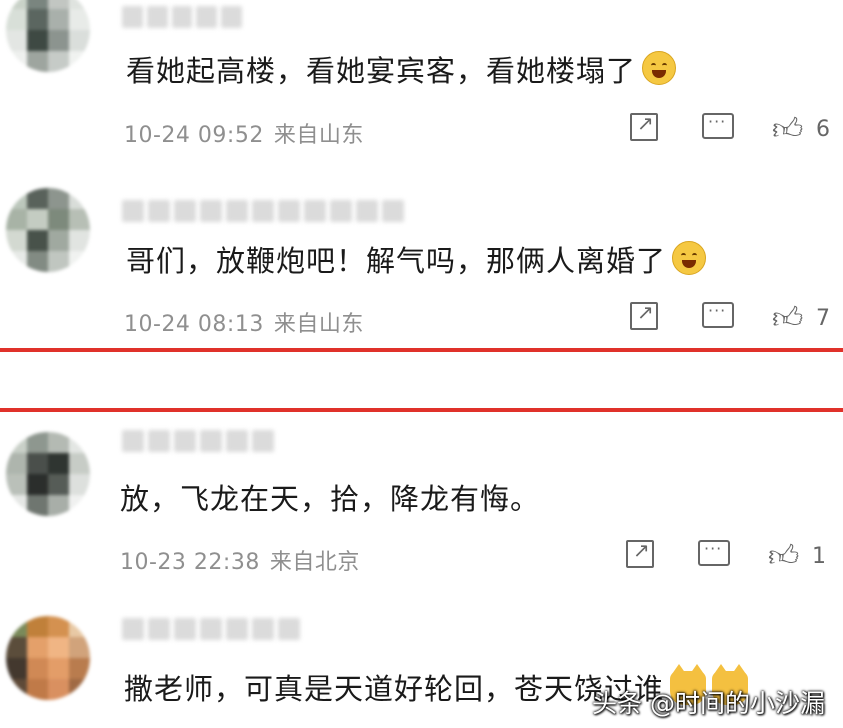 The width and height of the screenshot is (843, 728). Describe the element at coordinates (416, 259) in the screenshot. I see `comment-text: 哥们，放鞭炮吧！解气吗，那俩人离婚了` at that location.